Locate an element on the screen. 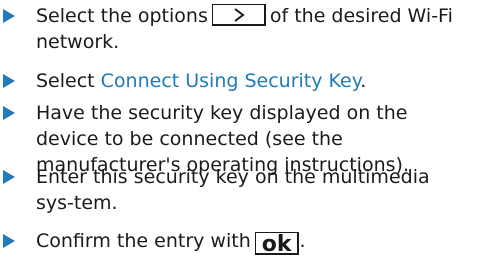 This screenshot has height=264, width=483. chevron-right-icon is located at coordinates (239, 15).